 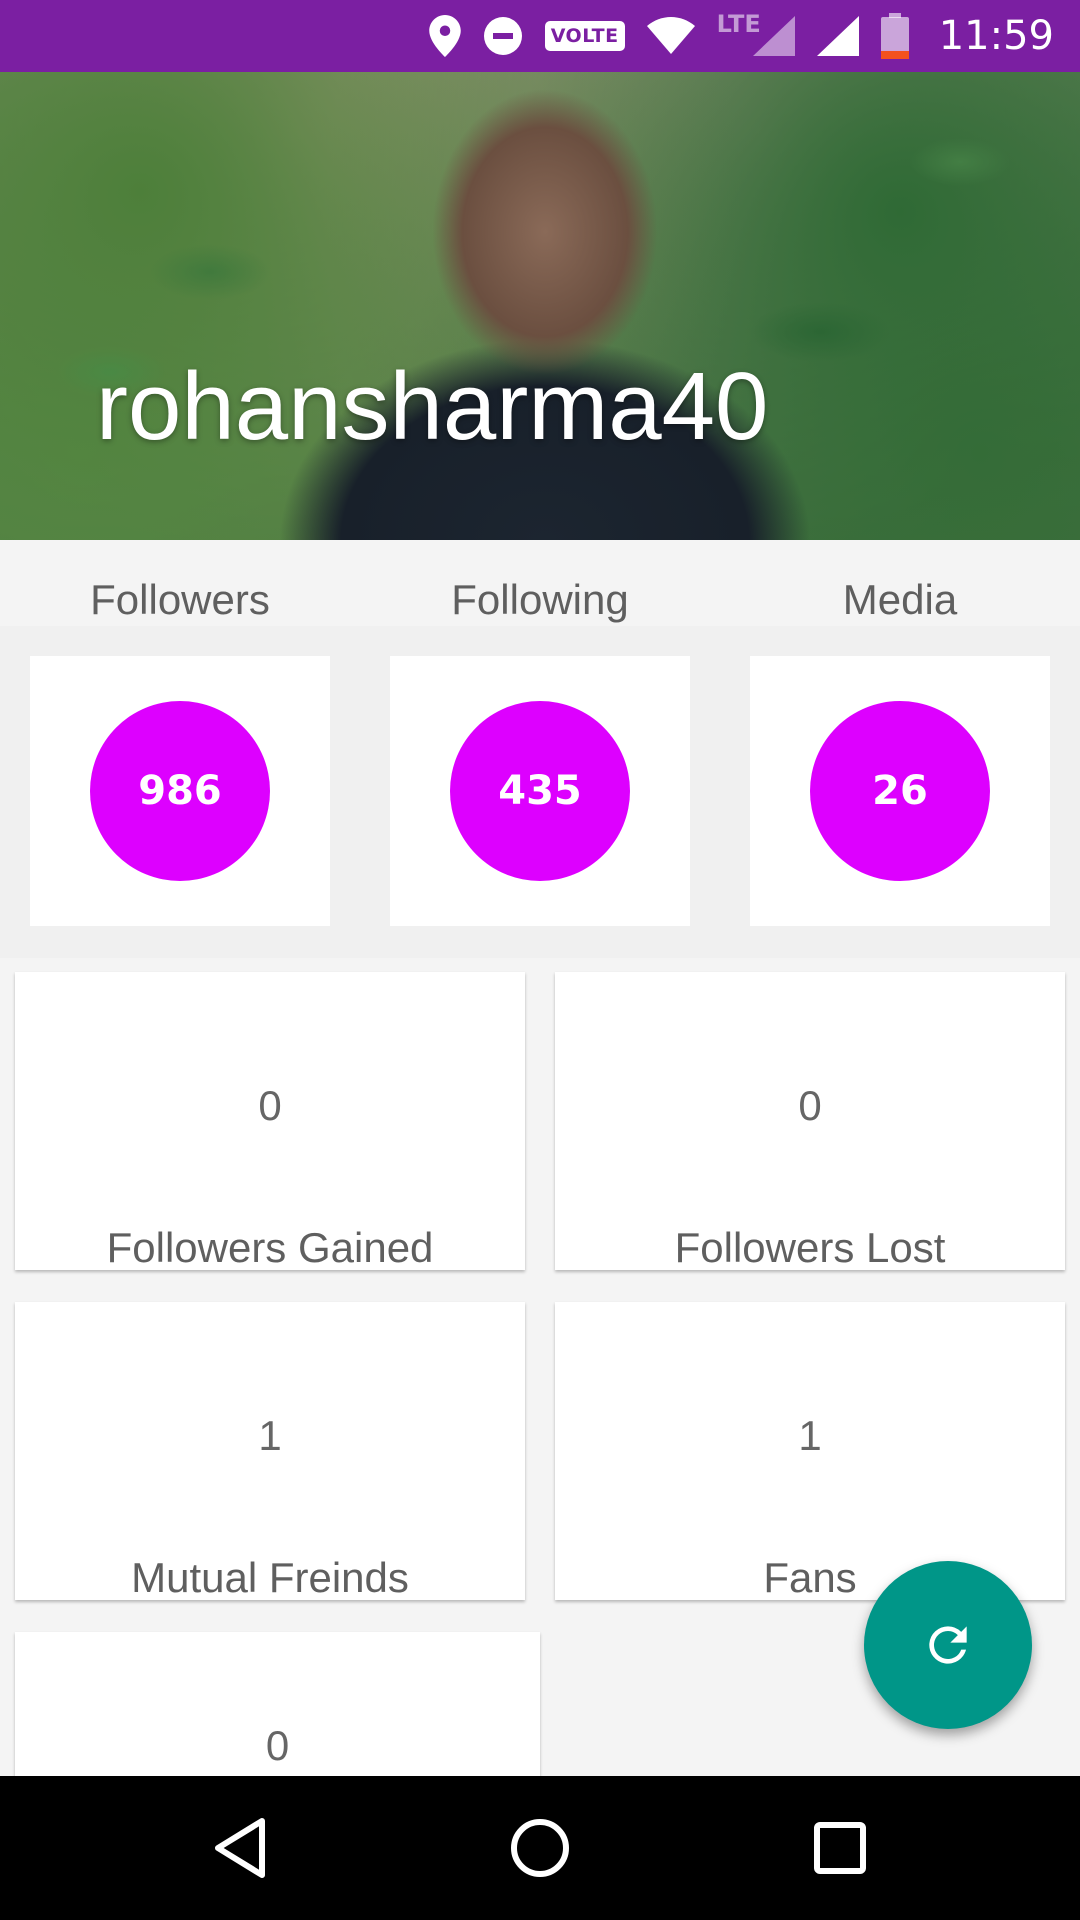 I want to click on followers-card: 986, so click(x=180, y=791).